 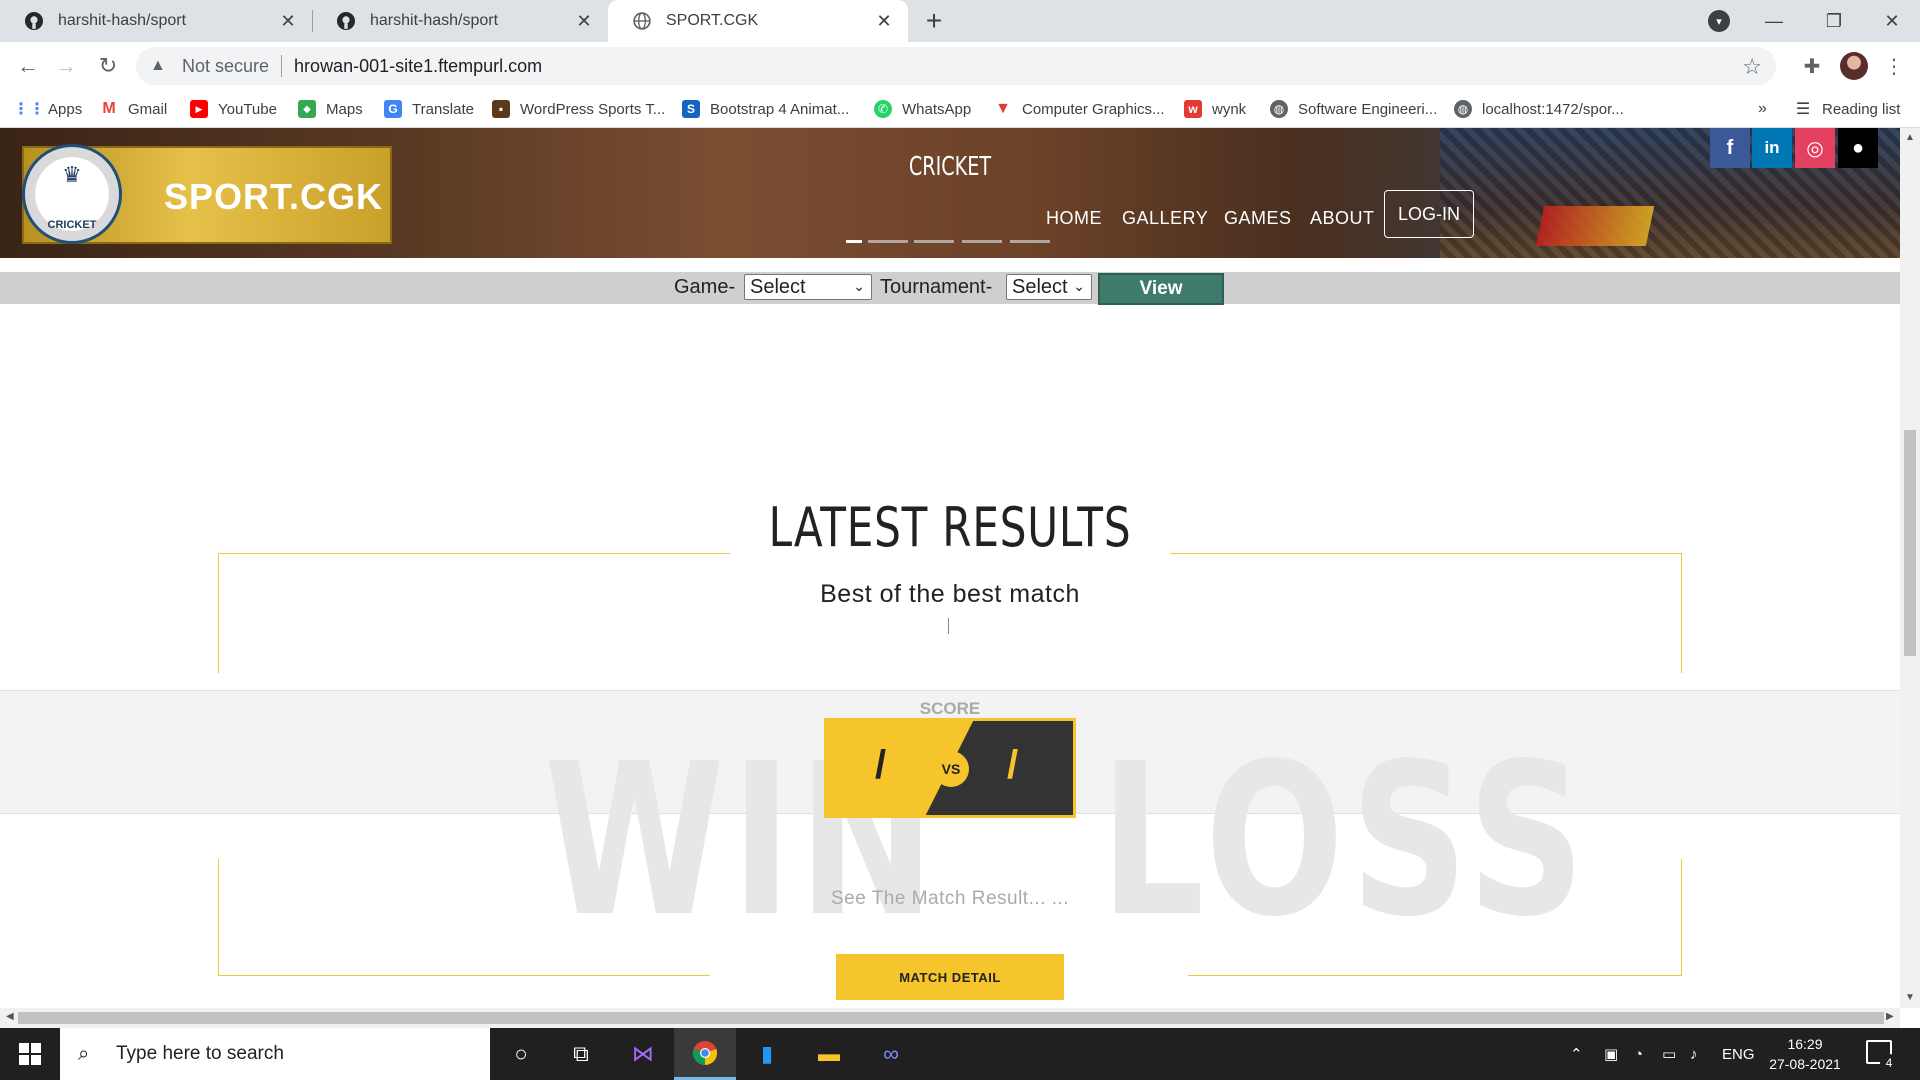 I want to click on forward-arrow-icon: →, so click(x=66, y=66).